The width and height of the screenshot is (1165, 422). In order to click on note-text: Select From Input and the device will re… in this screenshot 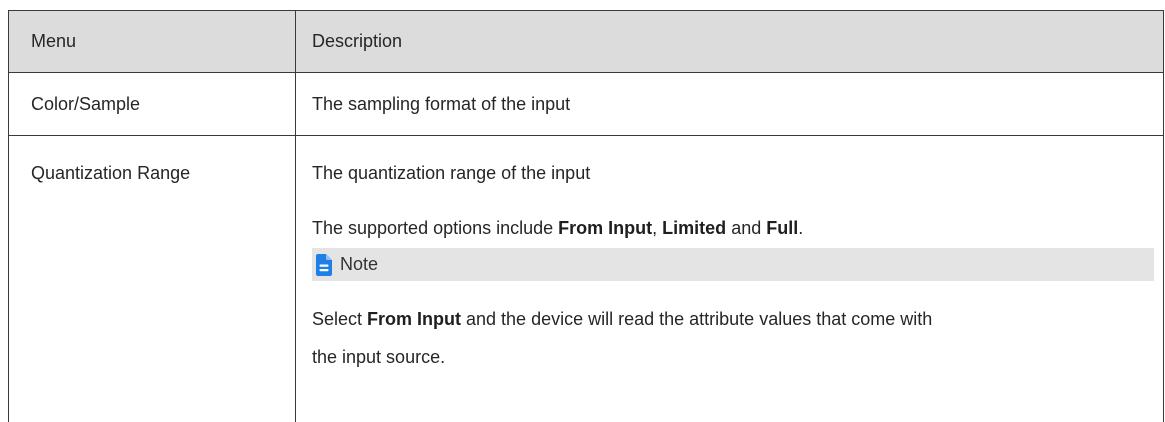, I will do `click(733, 338)`.